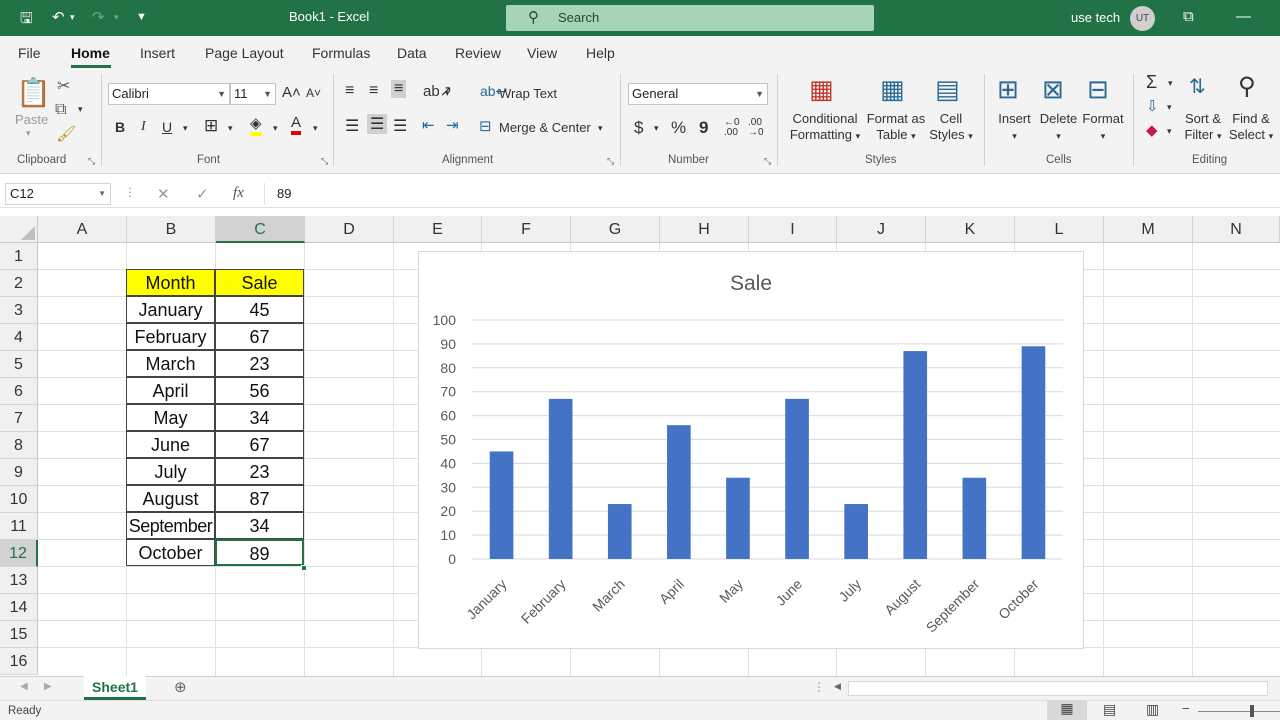 The height and width of the screenshot is (720, 1280). What do you see at coordinates (170, 525) in the screenshot?
I see `month-cell: September` at bounding box center [170, 525].